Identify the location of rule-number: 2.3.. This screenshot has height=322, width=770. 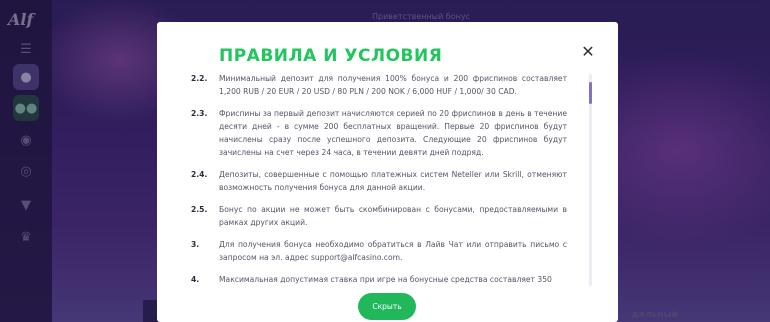
(199, 113).